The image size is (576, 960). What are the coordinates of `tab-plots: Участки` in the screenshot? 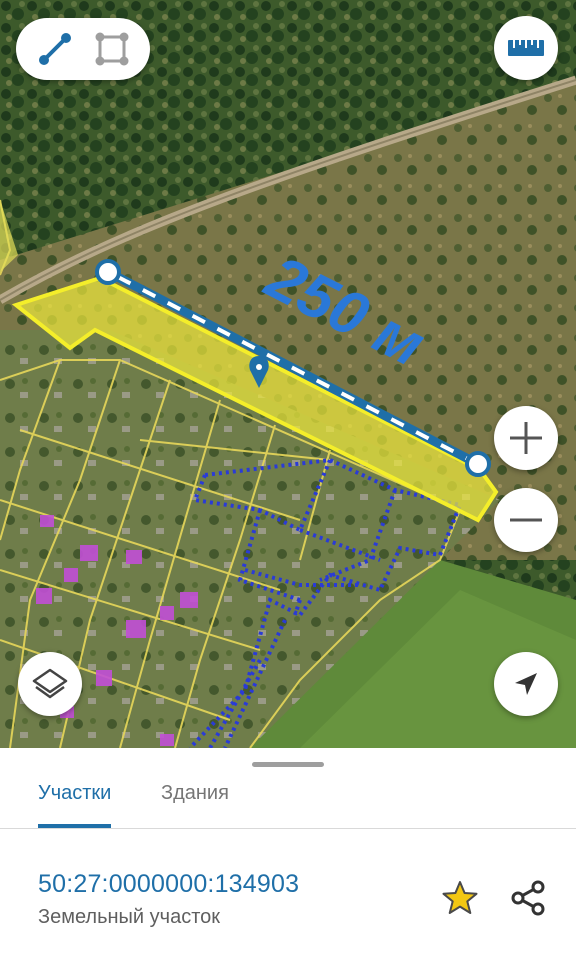 It's located at (75, 801).